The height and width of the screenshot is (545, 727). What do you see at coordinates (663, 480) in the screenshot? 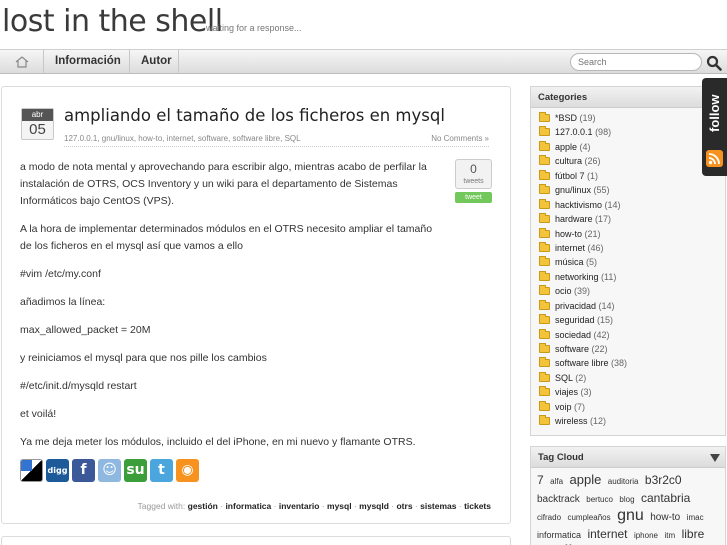
I see `tag-cloud-link: b3r2c0` at bounding box center [663, 480].